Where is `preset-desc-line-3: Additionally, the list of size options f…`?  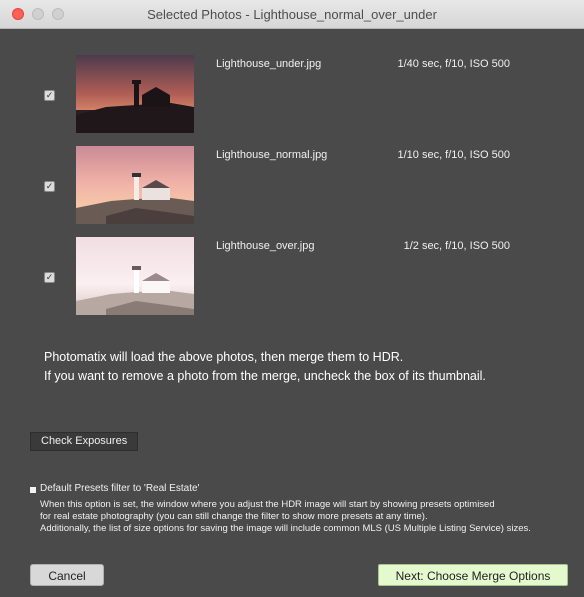
preset-desc-line-3: Additionally, the list of size options f… is located at coordinates (285, 528).